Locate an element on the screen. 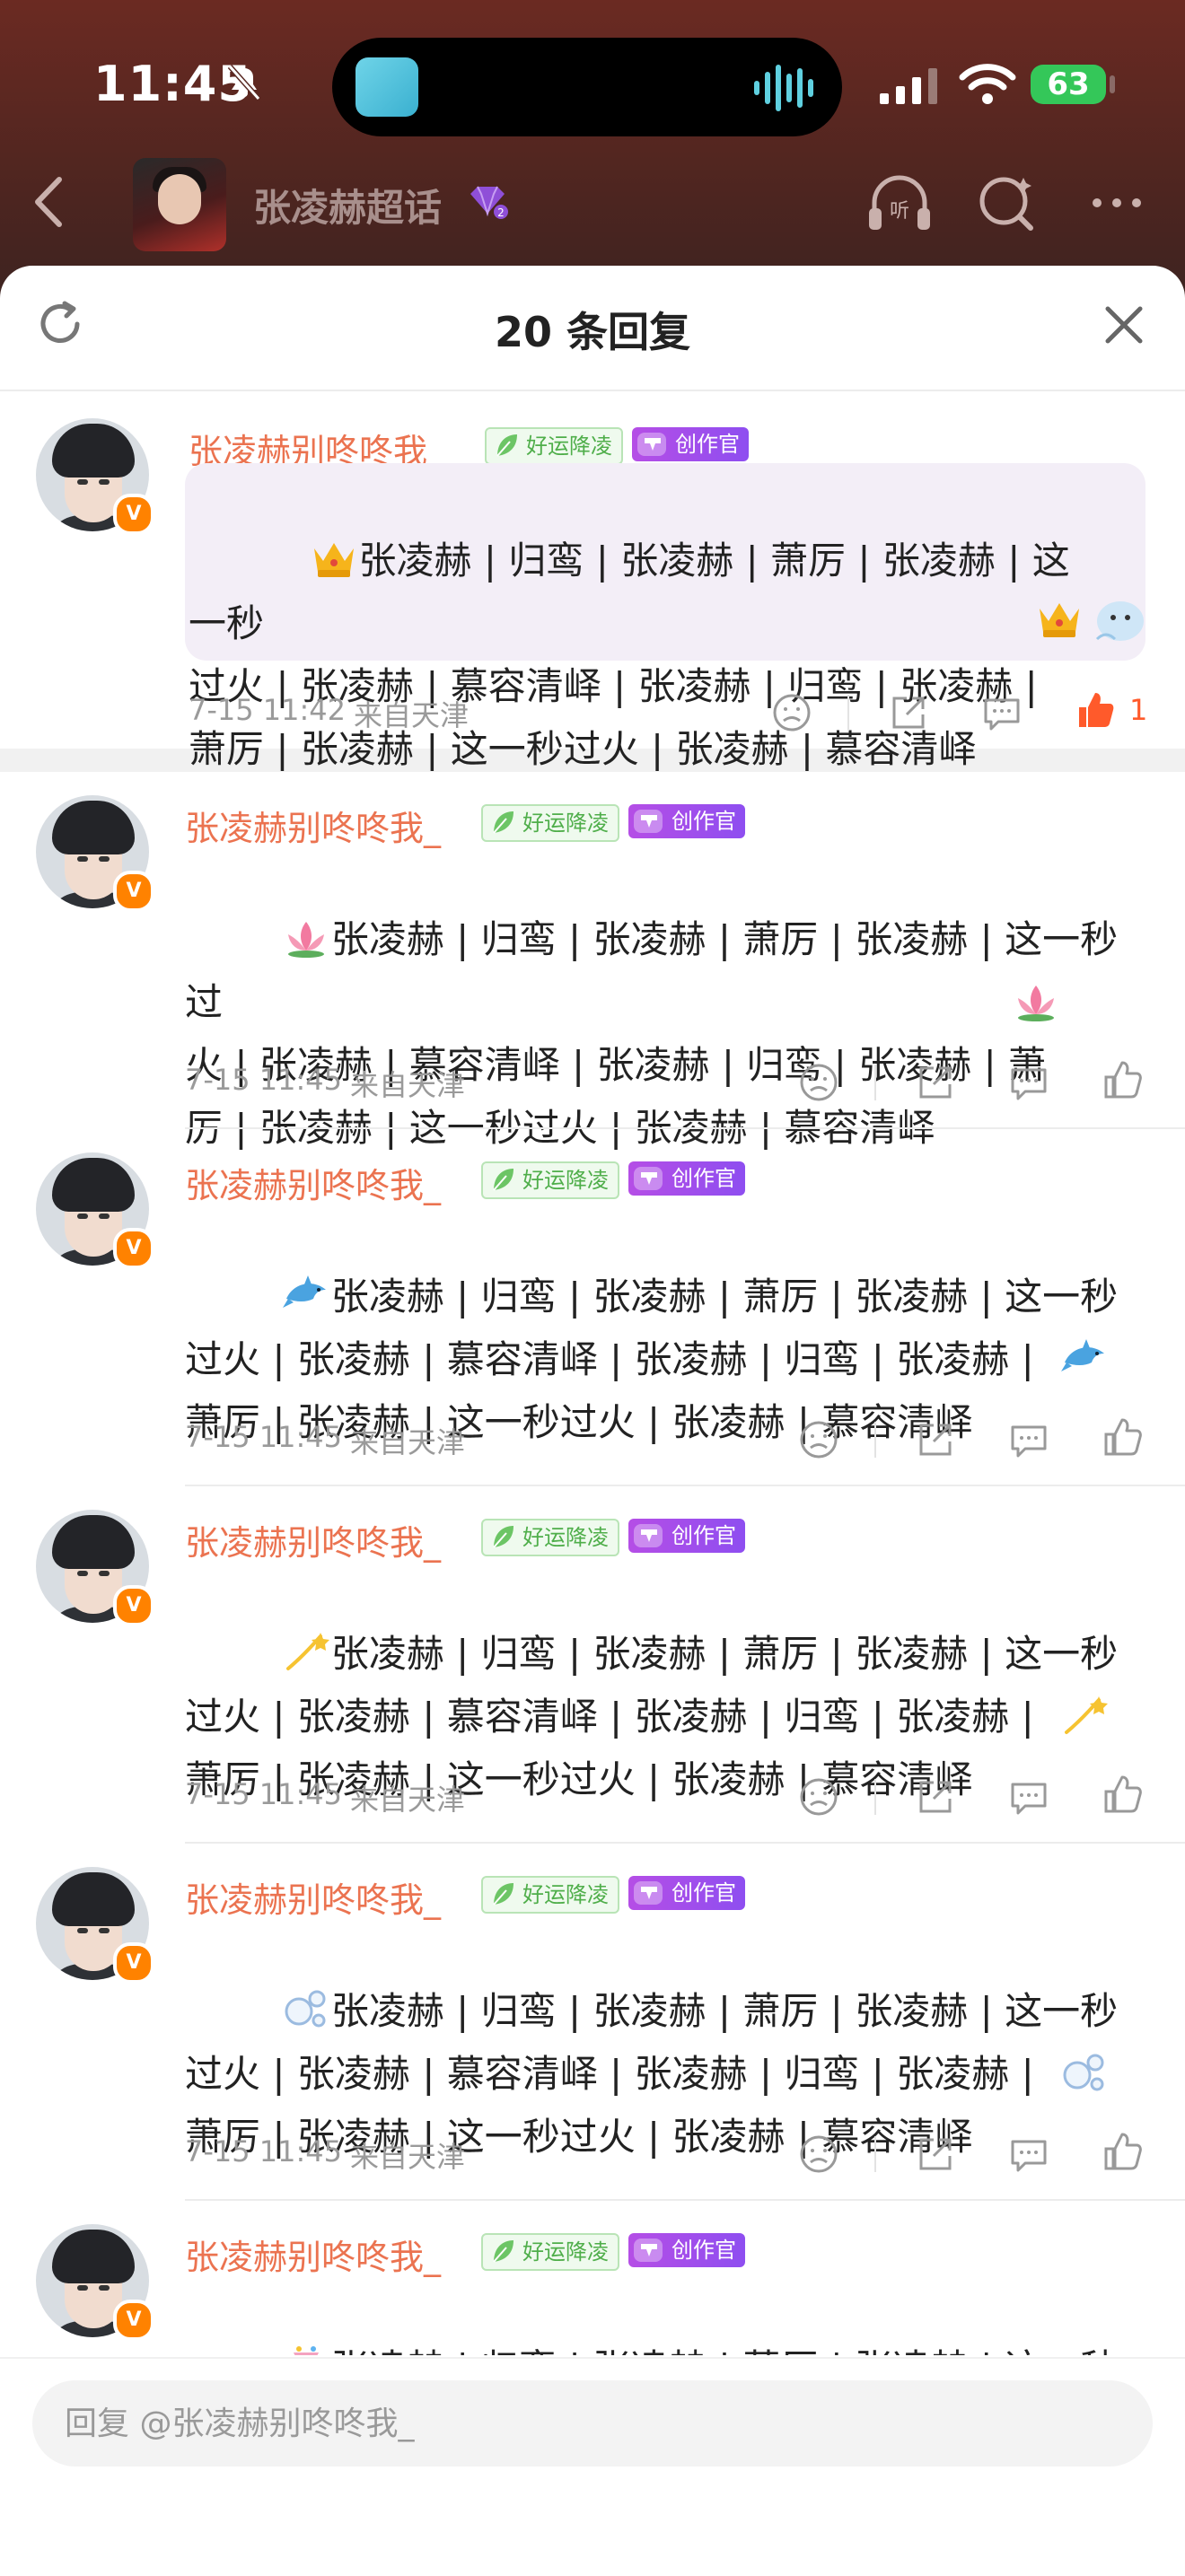  dizzy-star-emoji-icon is located at coordinates (307, 1651).